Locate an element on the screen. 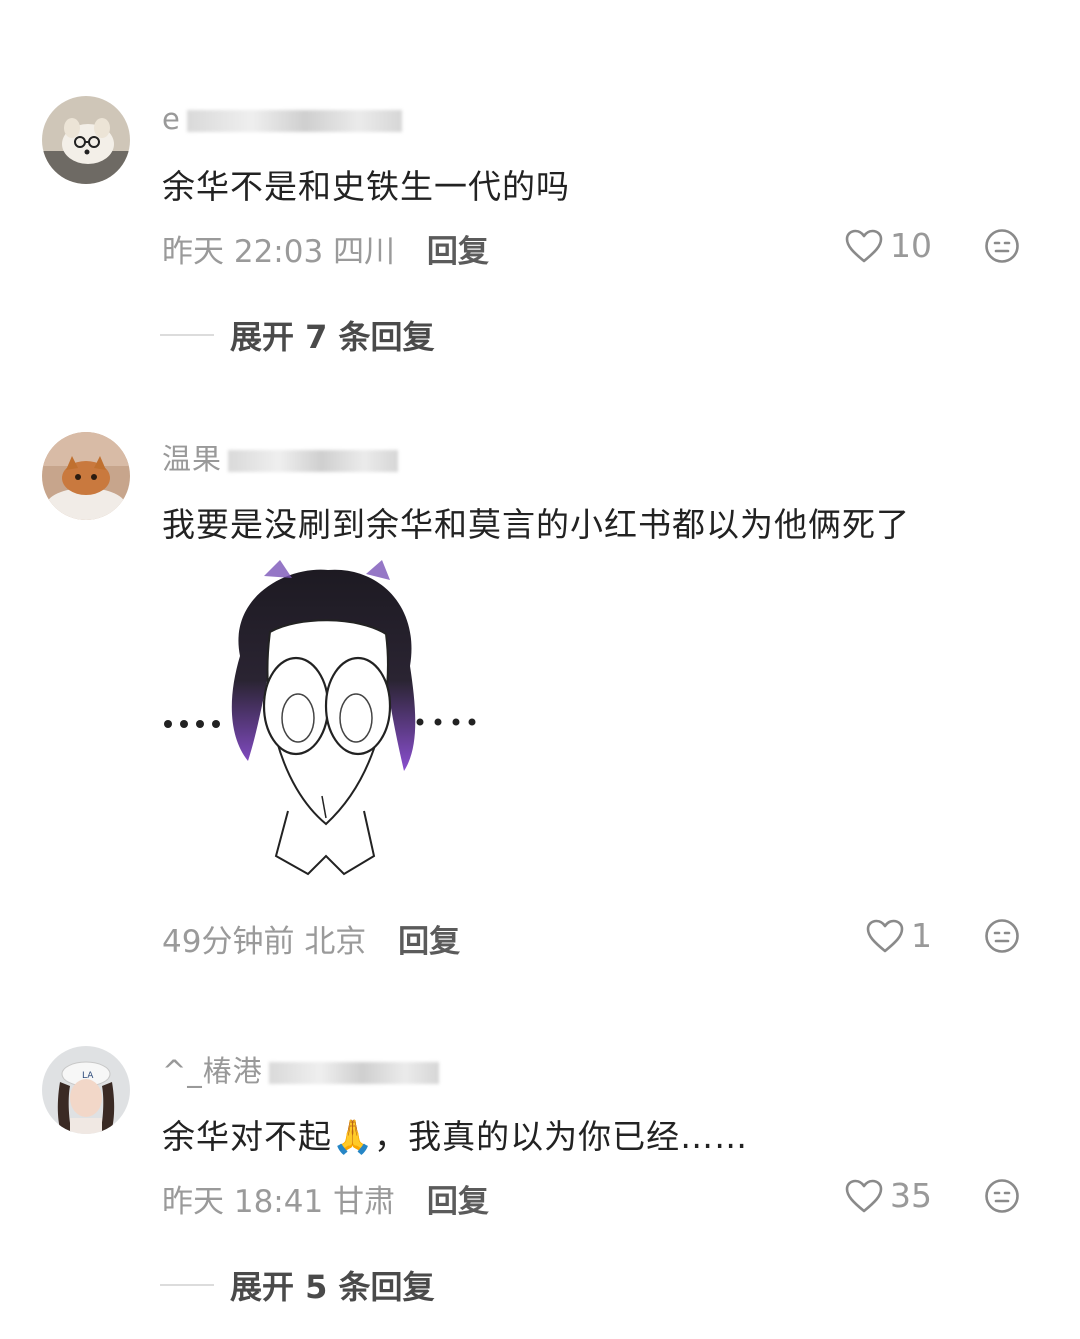 This screenshot has width=1080, height=1339. avatar: LA is located at coordinates (86, 1090).